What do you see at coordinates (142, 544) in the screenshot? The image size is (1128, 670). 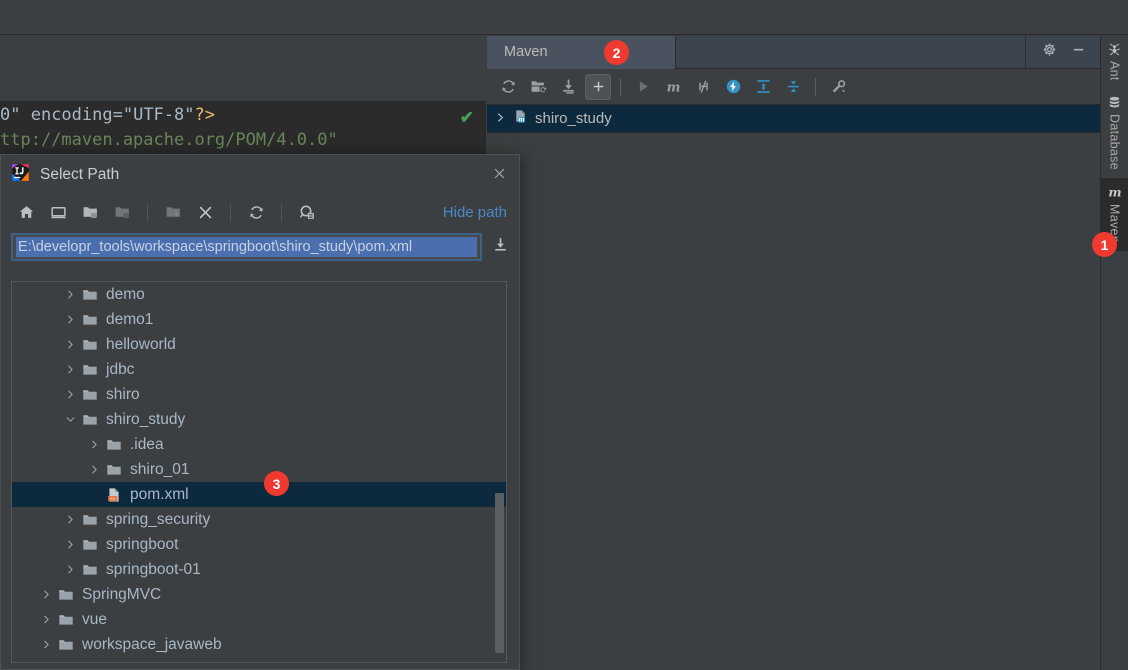 I see `tree-item-label: springboot` at bounding box center [142, 544].